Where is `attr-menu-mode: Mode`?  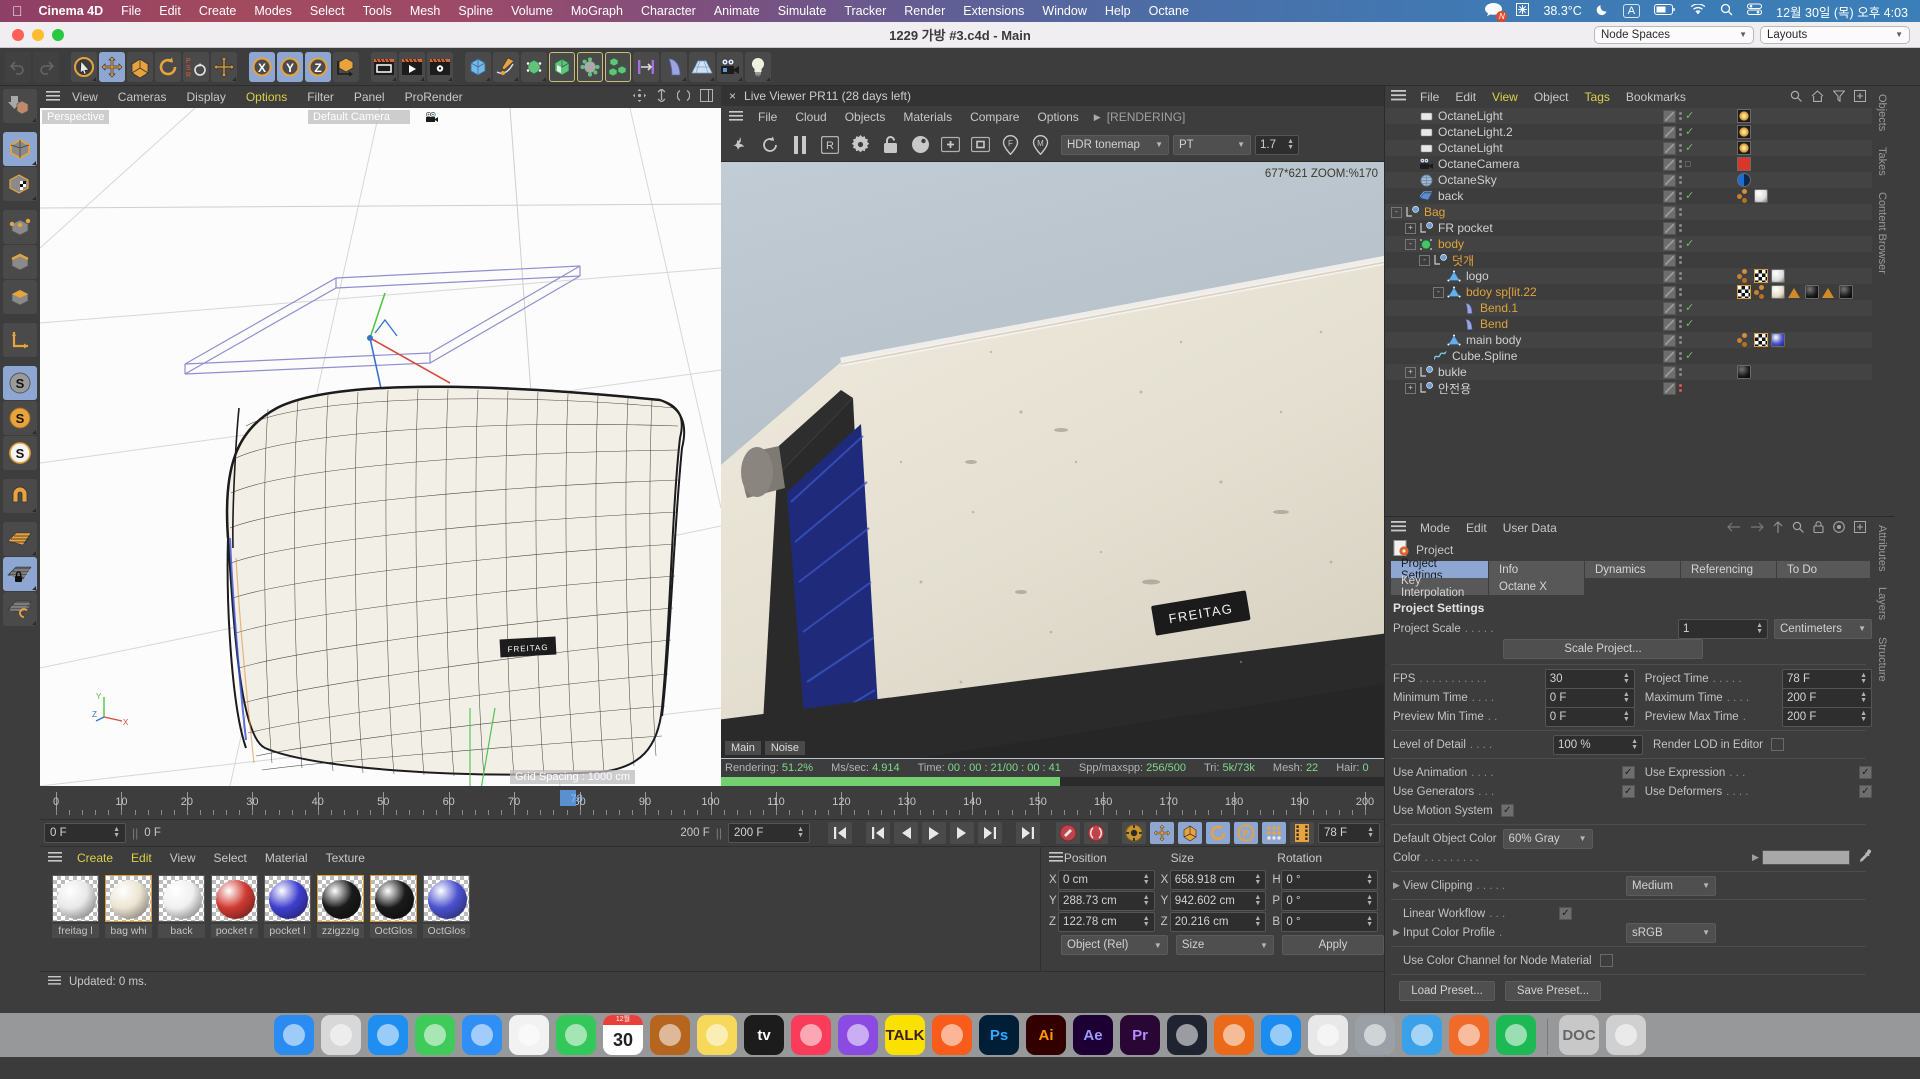
attr-menu-mode: Mode is located at coordinates (1435, 528).